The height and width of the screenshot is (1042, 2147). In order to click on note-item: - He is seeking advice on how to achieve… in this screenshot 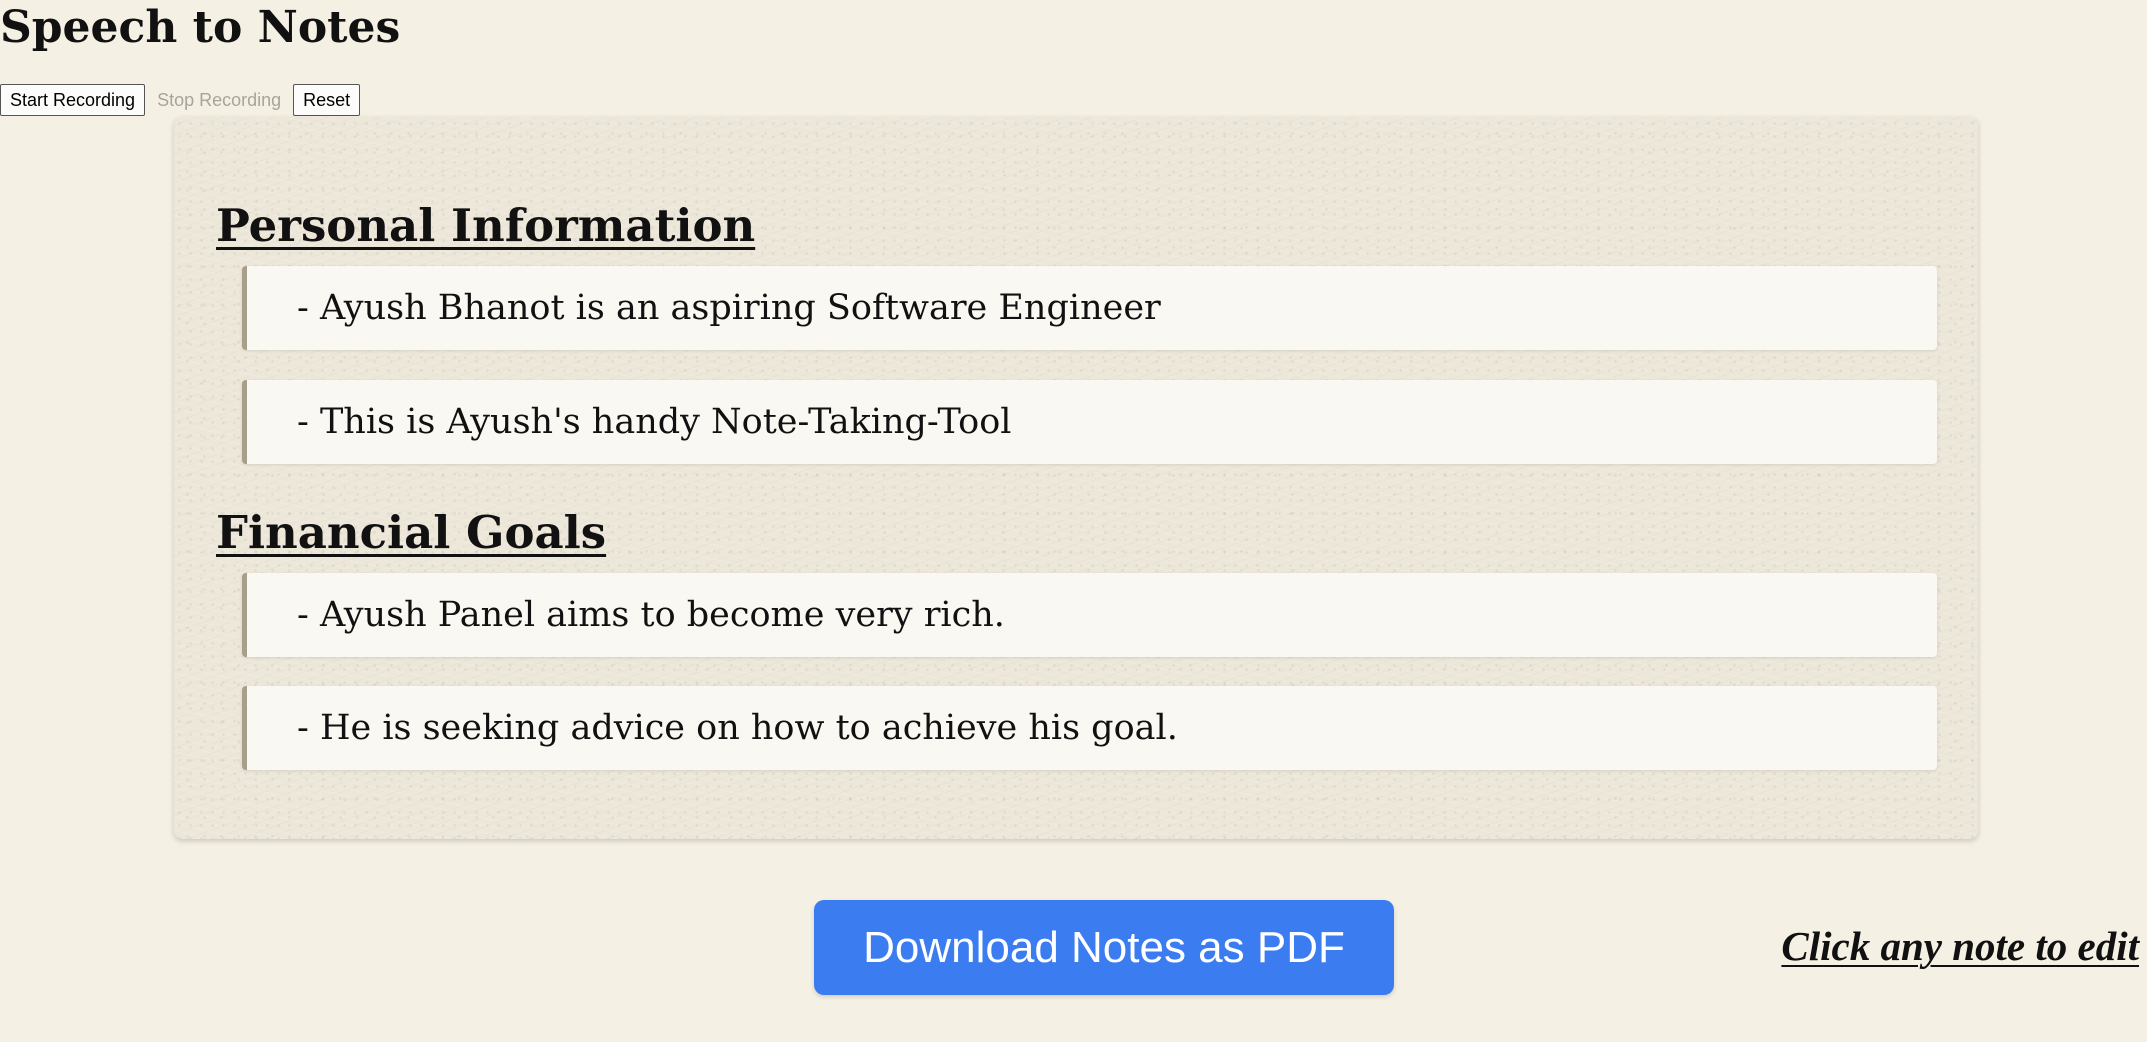, I will do `click(1089, 728)`.